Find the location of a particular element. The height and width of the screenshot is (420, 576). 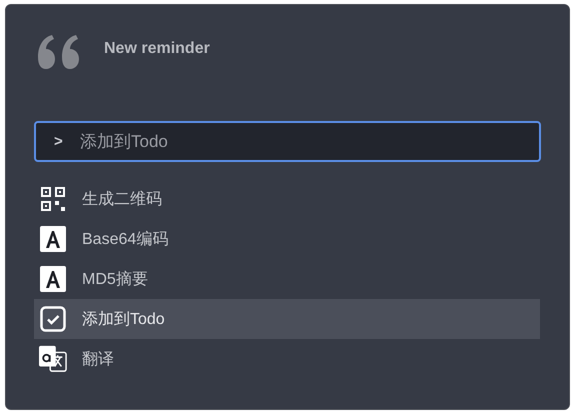

command-item: 添加到Todo is located at coordinates (287, 319).